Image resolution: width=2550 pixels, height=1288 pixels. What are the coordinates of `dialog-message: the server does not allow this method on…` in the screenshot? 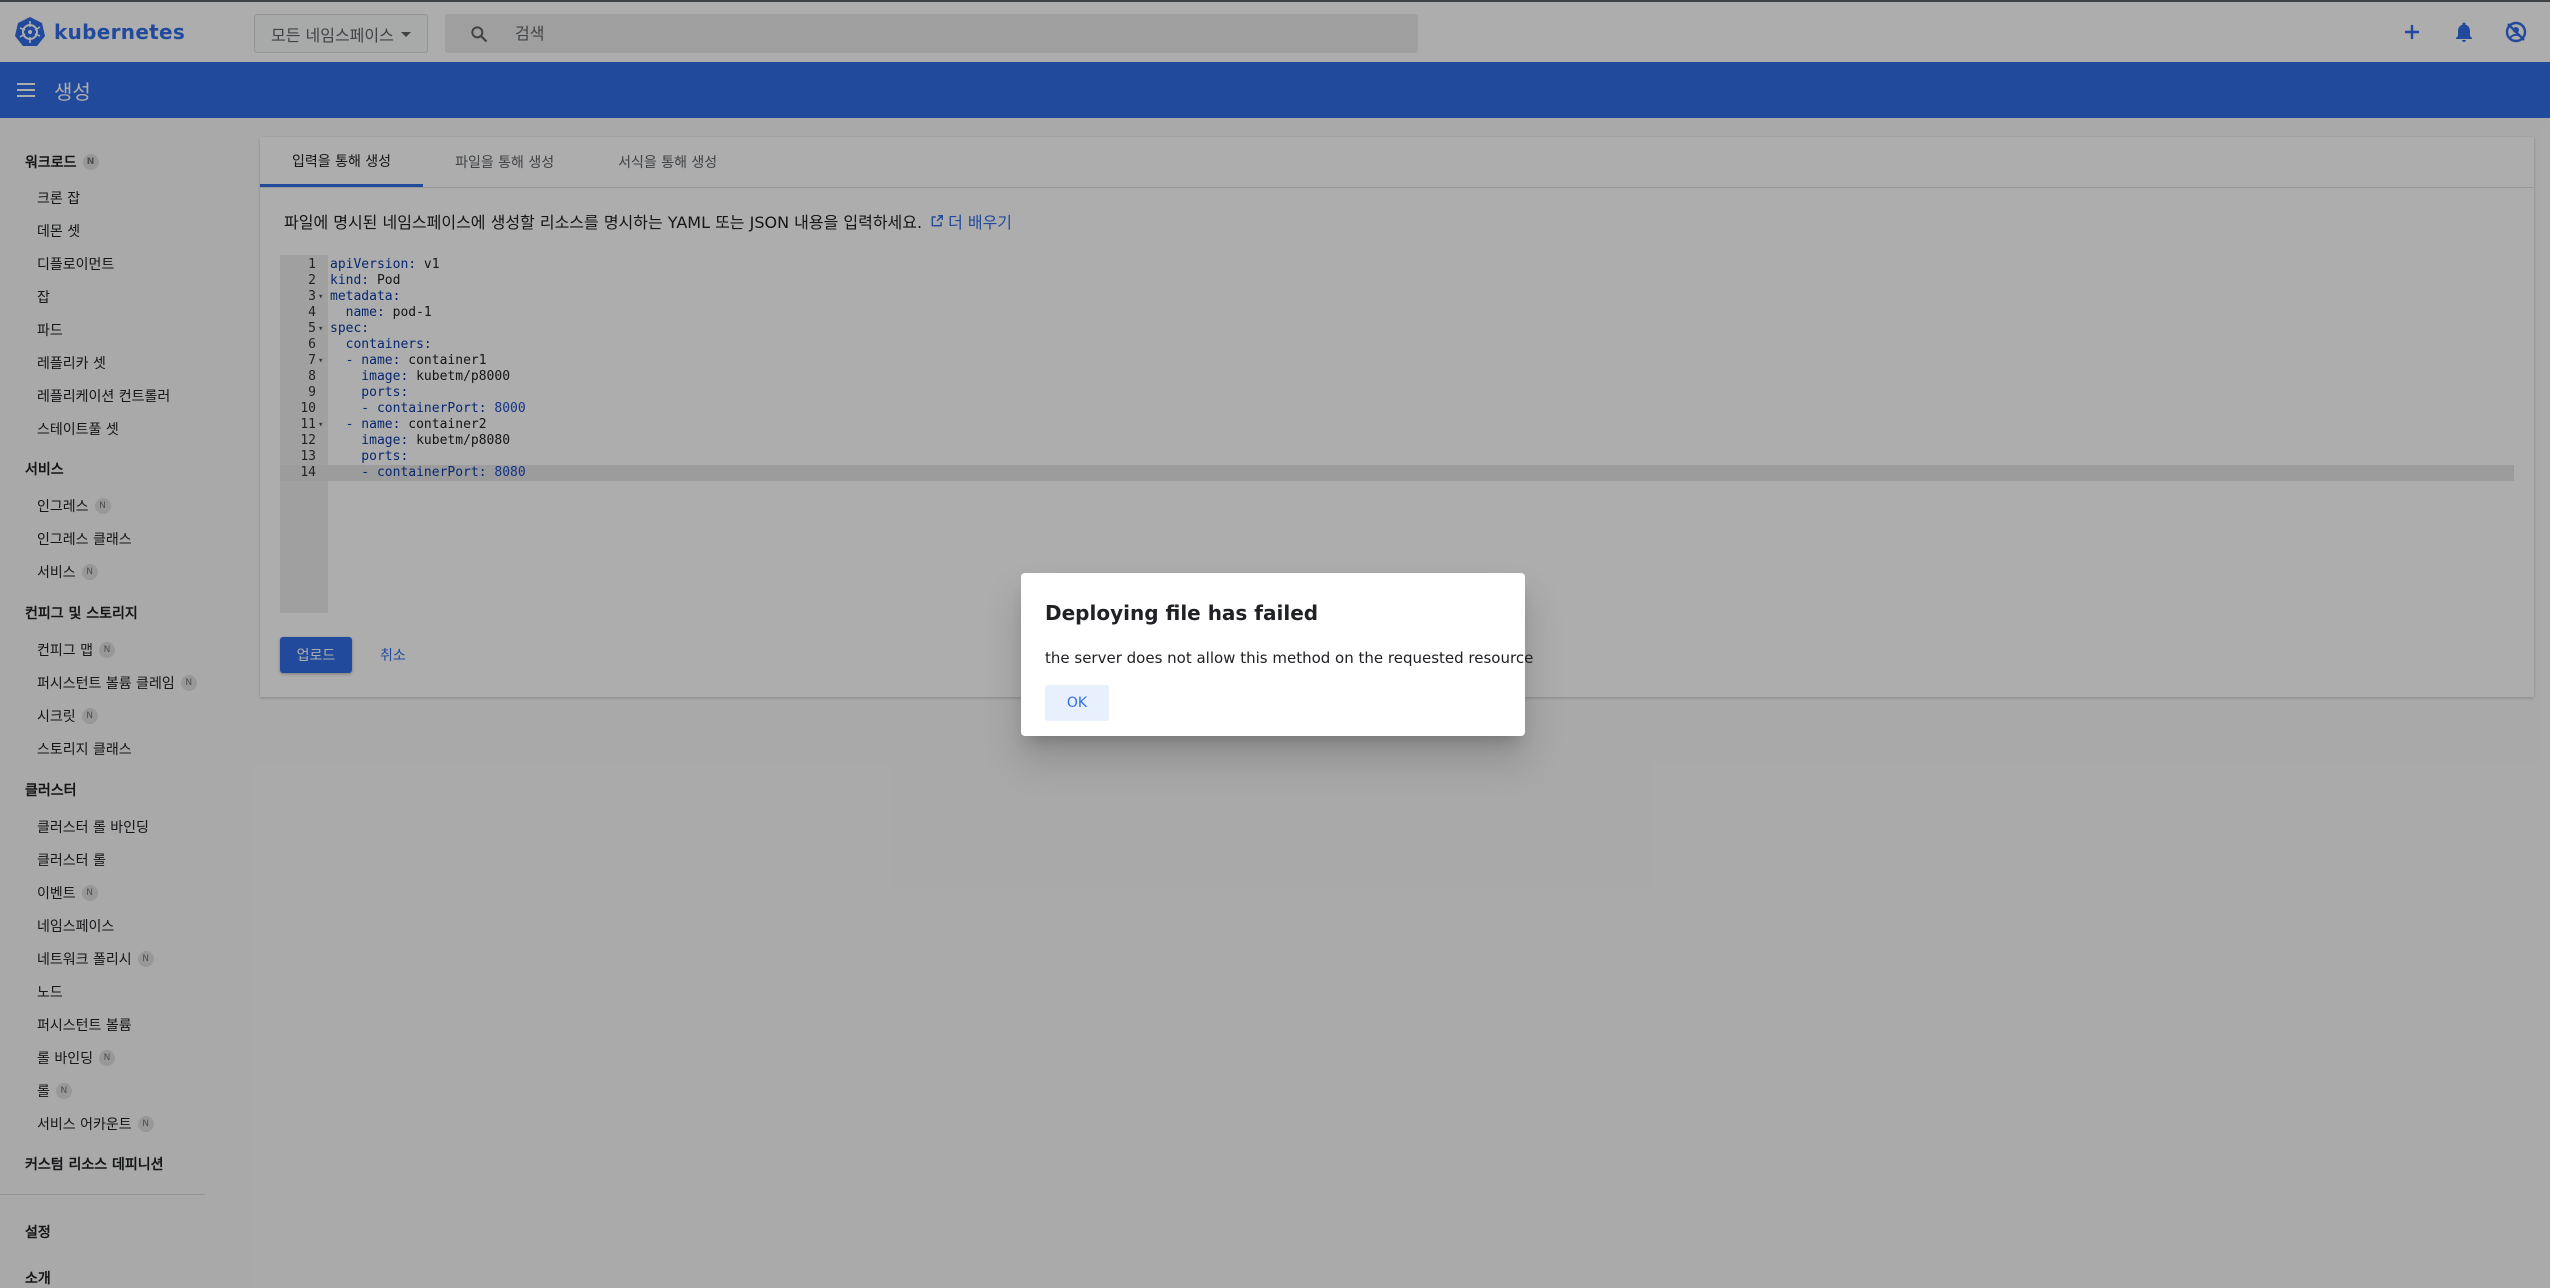 It's located at (1289, 658).